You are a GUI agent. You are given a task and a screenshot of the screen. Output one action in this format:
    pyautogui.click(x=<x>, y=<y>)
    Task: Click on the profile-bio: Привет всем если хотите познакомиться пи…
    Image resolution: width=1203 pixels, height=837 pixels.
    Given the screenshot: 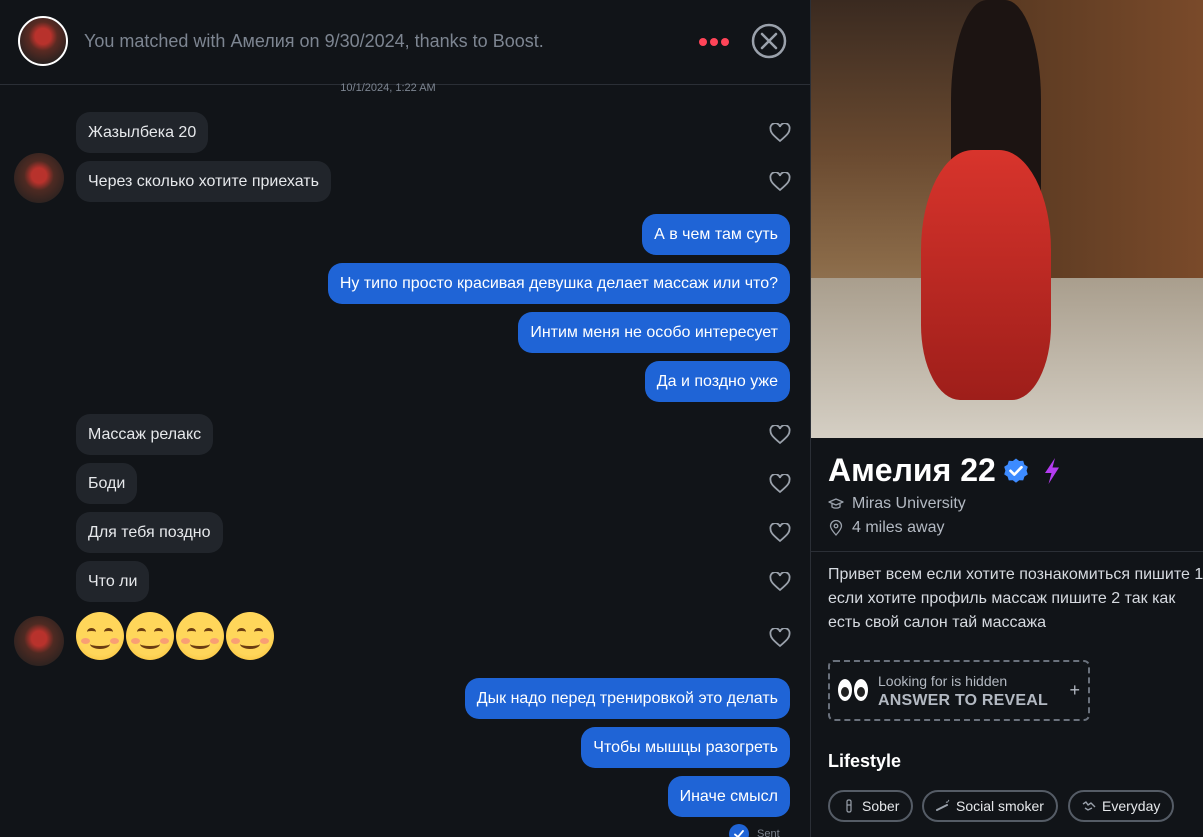 What is the action you would take?
    pyautogui.click(x=1015, y=598)
    